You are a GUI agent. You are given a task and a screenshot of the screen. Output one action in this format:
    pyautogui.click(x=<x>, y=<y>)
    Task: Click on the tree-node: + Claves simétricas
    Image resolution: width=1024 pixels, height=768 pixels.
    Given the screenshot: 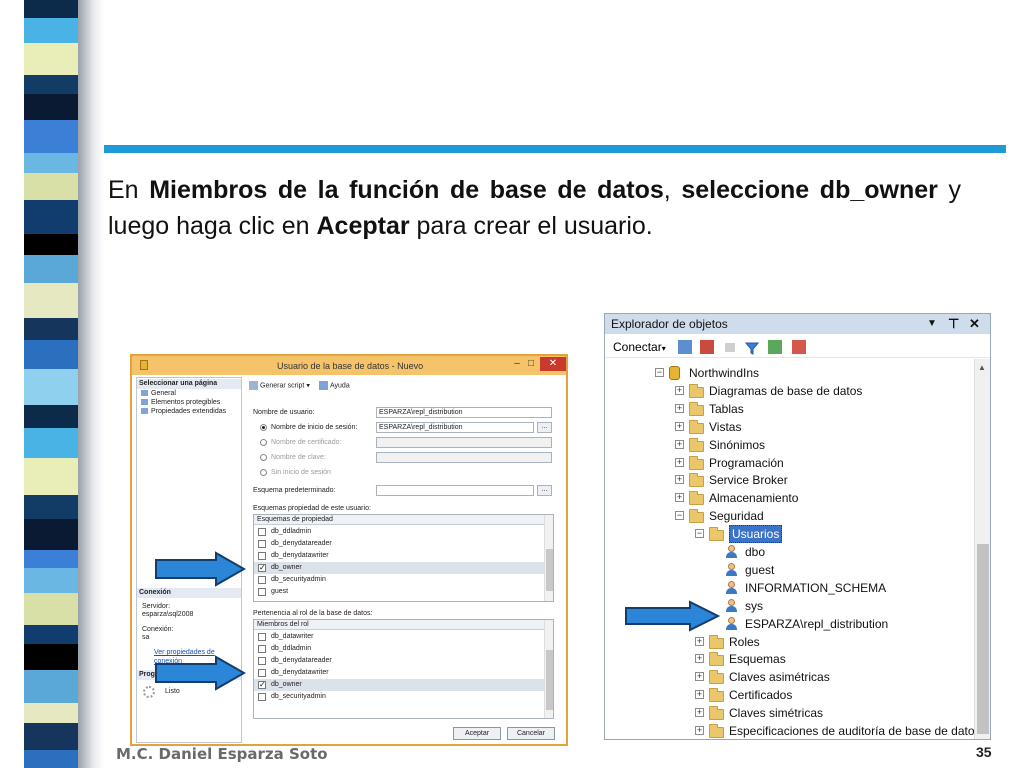 What is the action you would take?
    pyautogui.click(x=792, y=713)
    